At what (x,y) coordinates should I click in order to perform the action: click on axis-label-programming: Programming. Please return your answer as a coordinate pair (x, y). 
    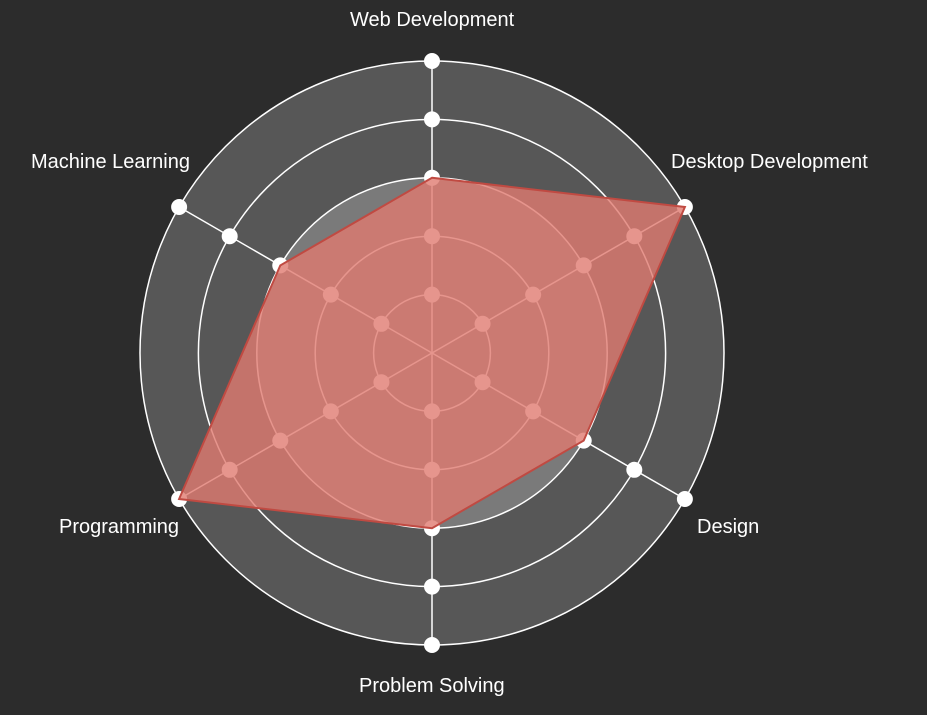
    Looking at the image, I should click on (119, 527).